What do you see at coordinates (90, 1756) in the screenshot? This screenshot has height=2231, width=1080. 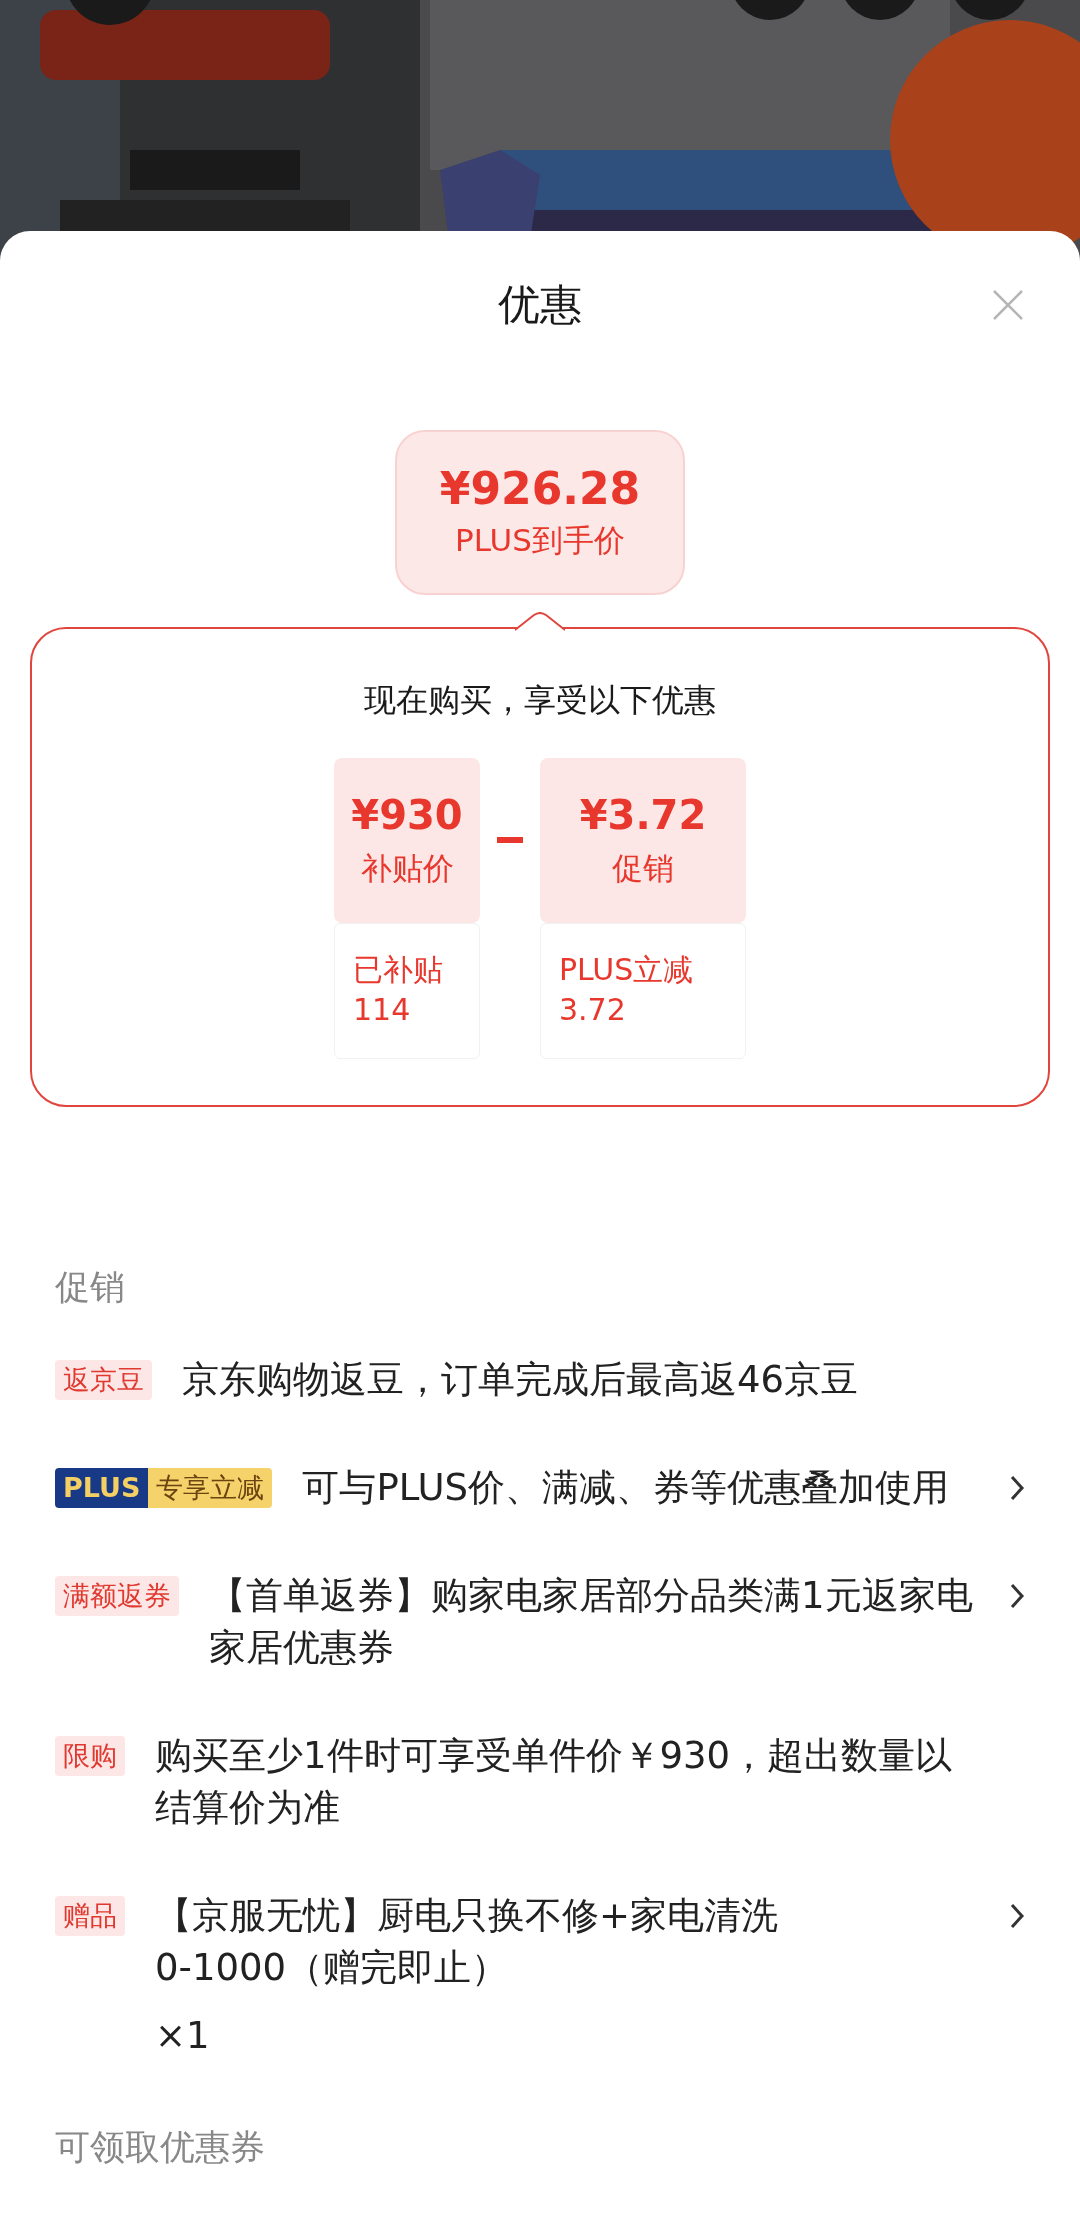 I see `promo-tag: 限购` at bounding box center [90, 1756].